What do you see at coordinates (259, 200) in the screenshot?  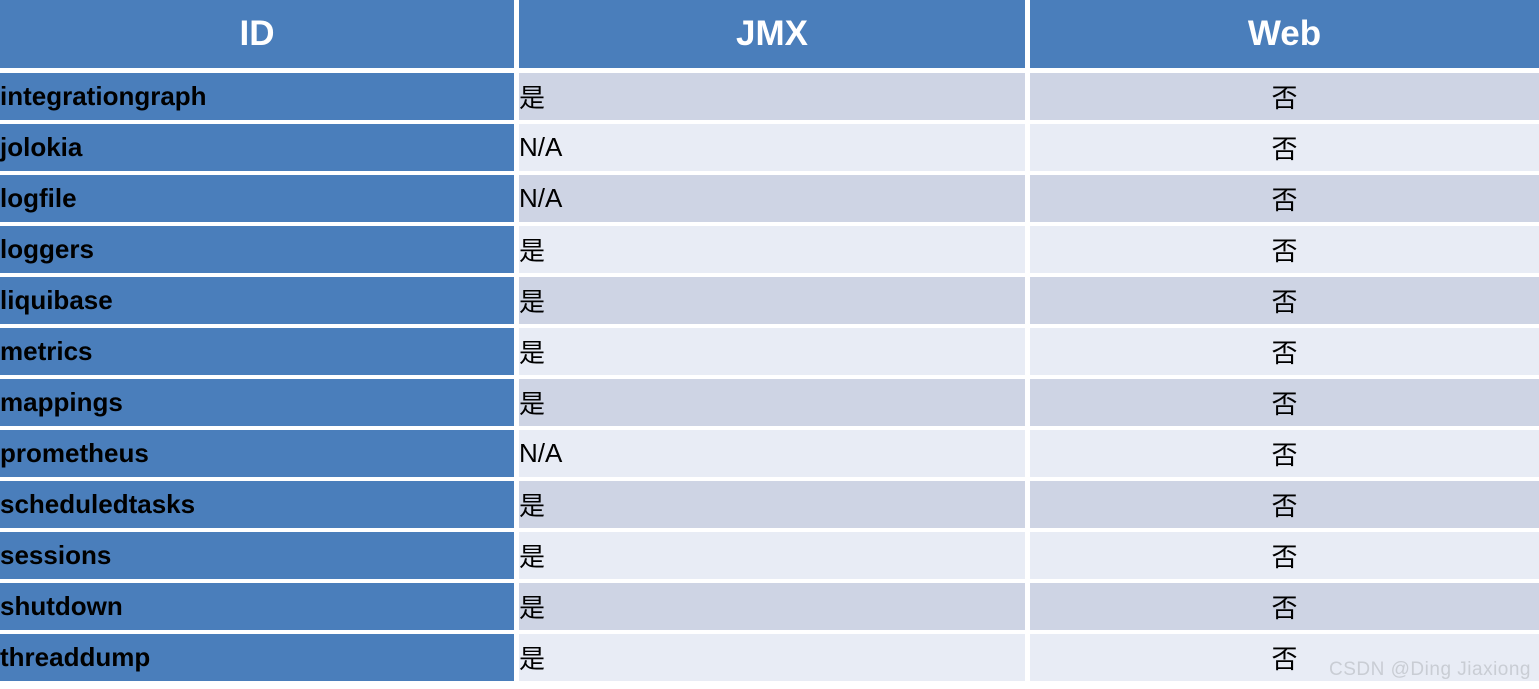 I see `cell-id: logfile` at bounding box center [259, 200].